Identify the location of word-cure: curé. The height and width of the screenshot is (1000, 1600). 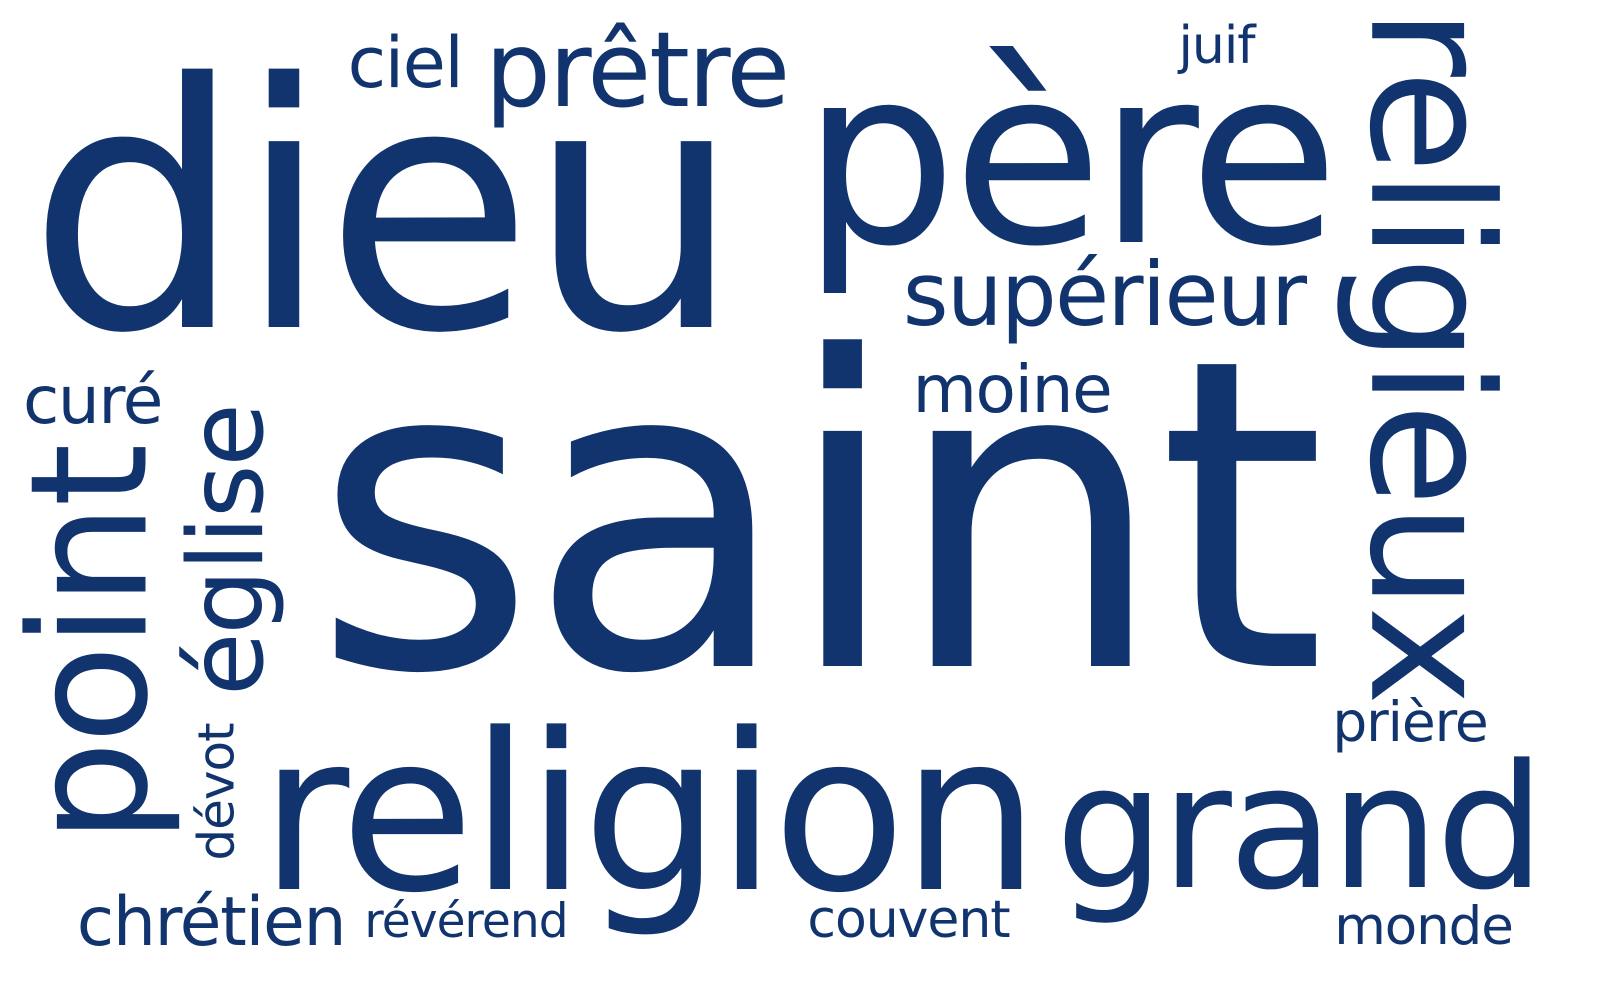
(92, 400).